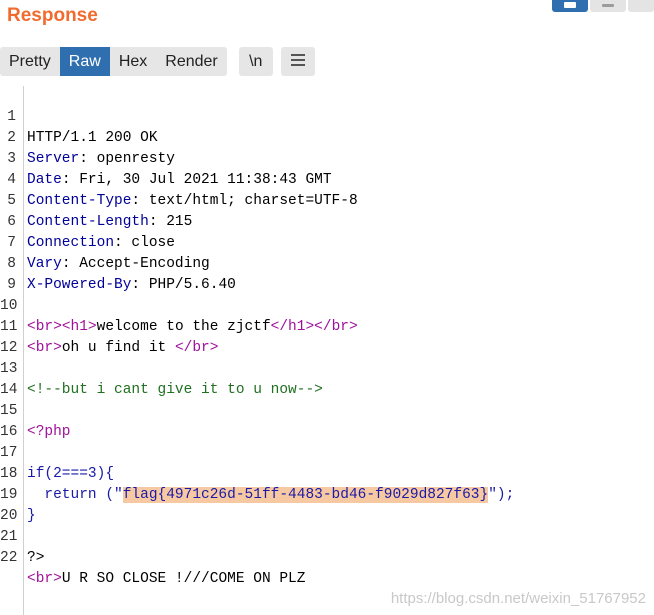 This screenshot has width=654, height=615. What do you see at coordinates (327, 221) in the screenshot?
I see `code-line: 6 Connection: close` at bounding box center [327, 221].